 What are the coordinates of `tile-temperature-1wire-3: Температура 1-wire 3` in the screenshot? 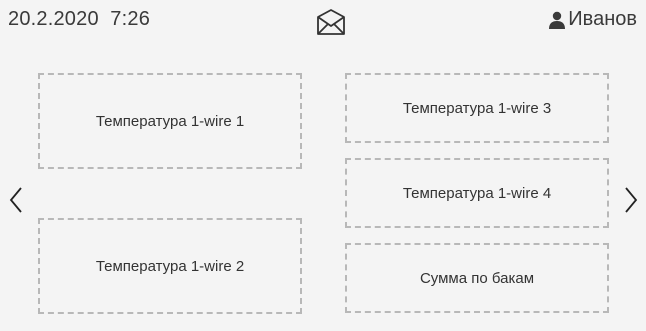 It's located at (477, 108).